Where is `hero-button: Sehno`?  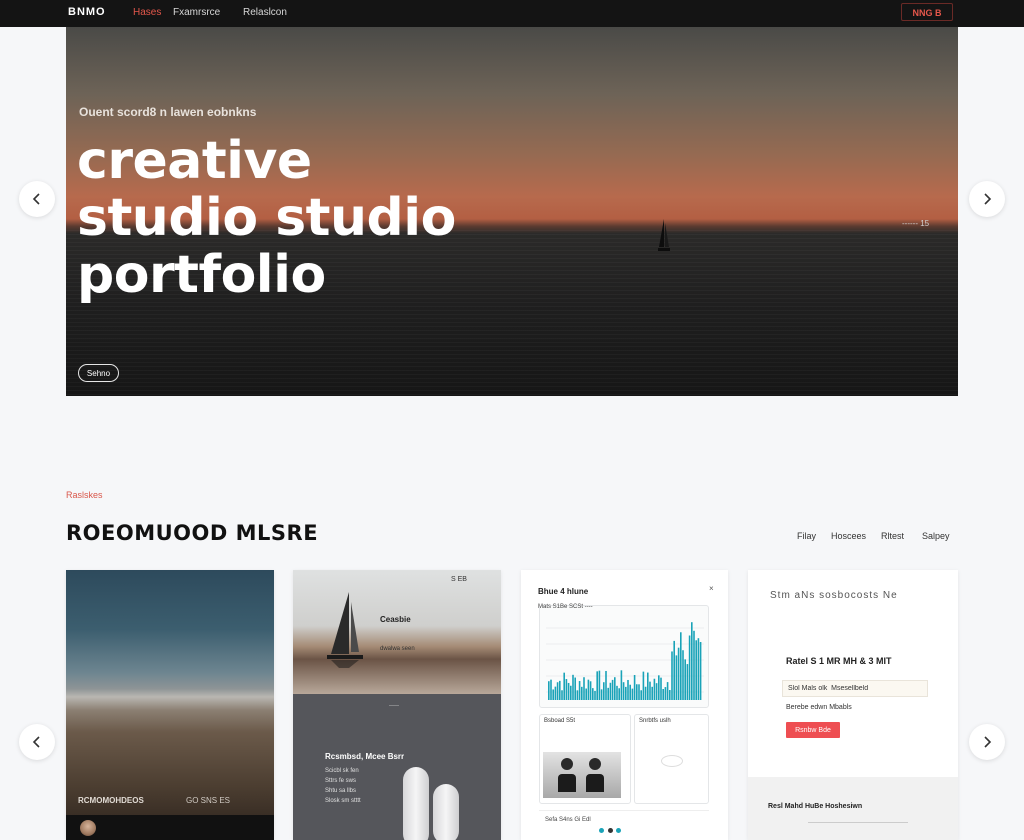 hero-button: Sehno is located at coordinates (98, 373).